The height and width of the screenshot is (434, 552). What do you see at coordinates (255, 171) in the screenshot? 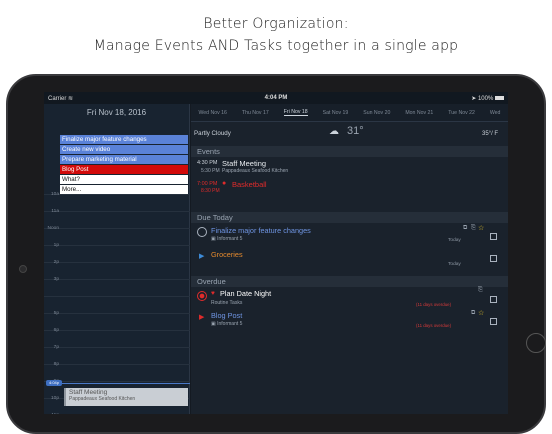
I see `event-location: Pappadeaux Seafood Kitchen` at bounding box center [255, 171].